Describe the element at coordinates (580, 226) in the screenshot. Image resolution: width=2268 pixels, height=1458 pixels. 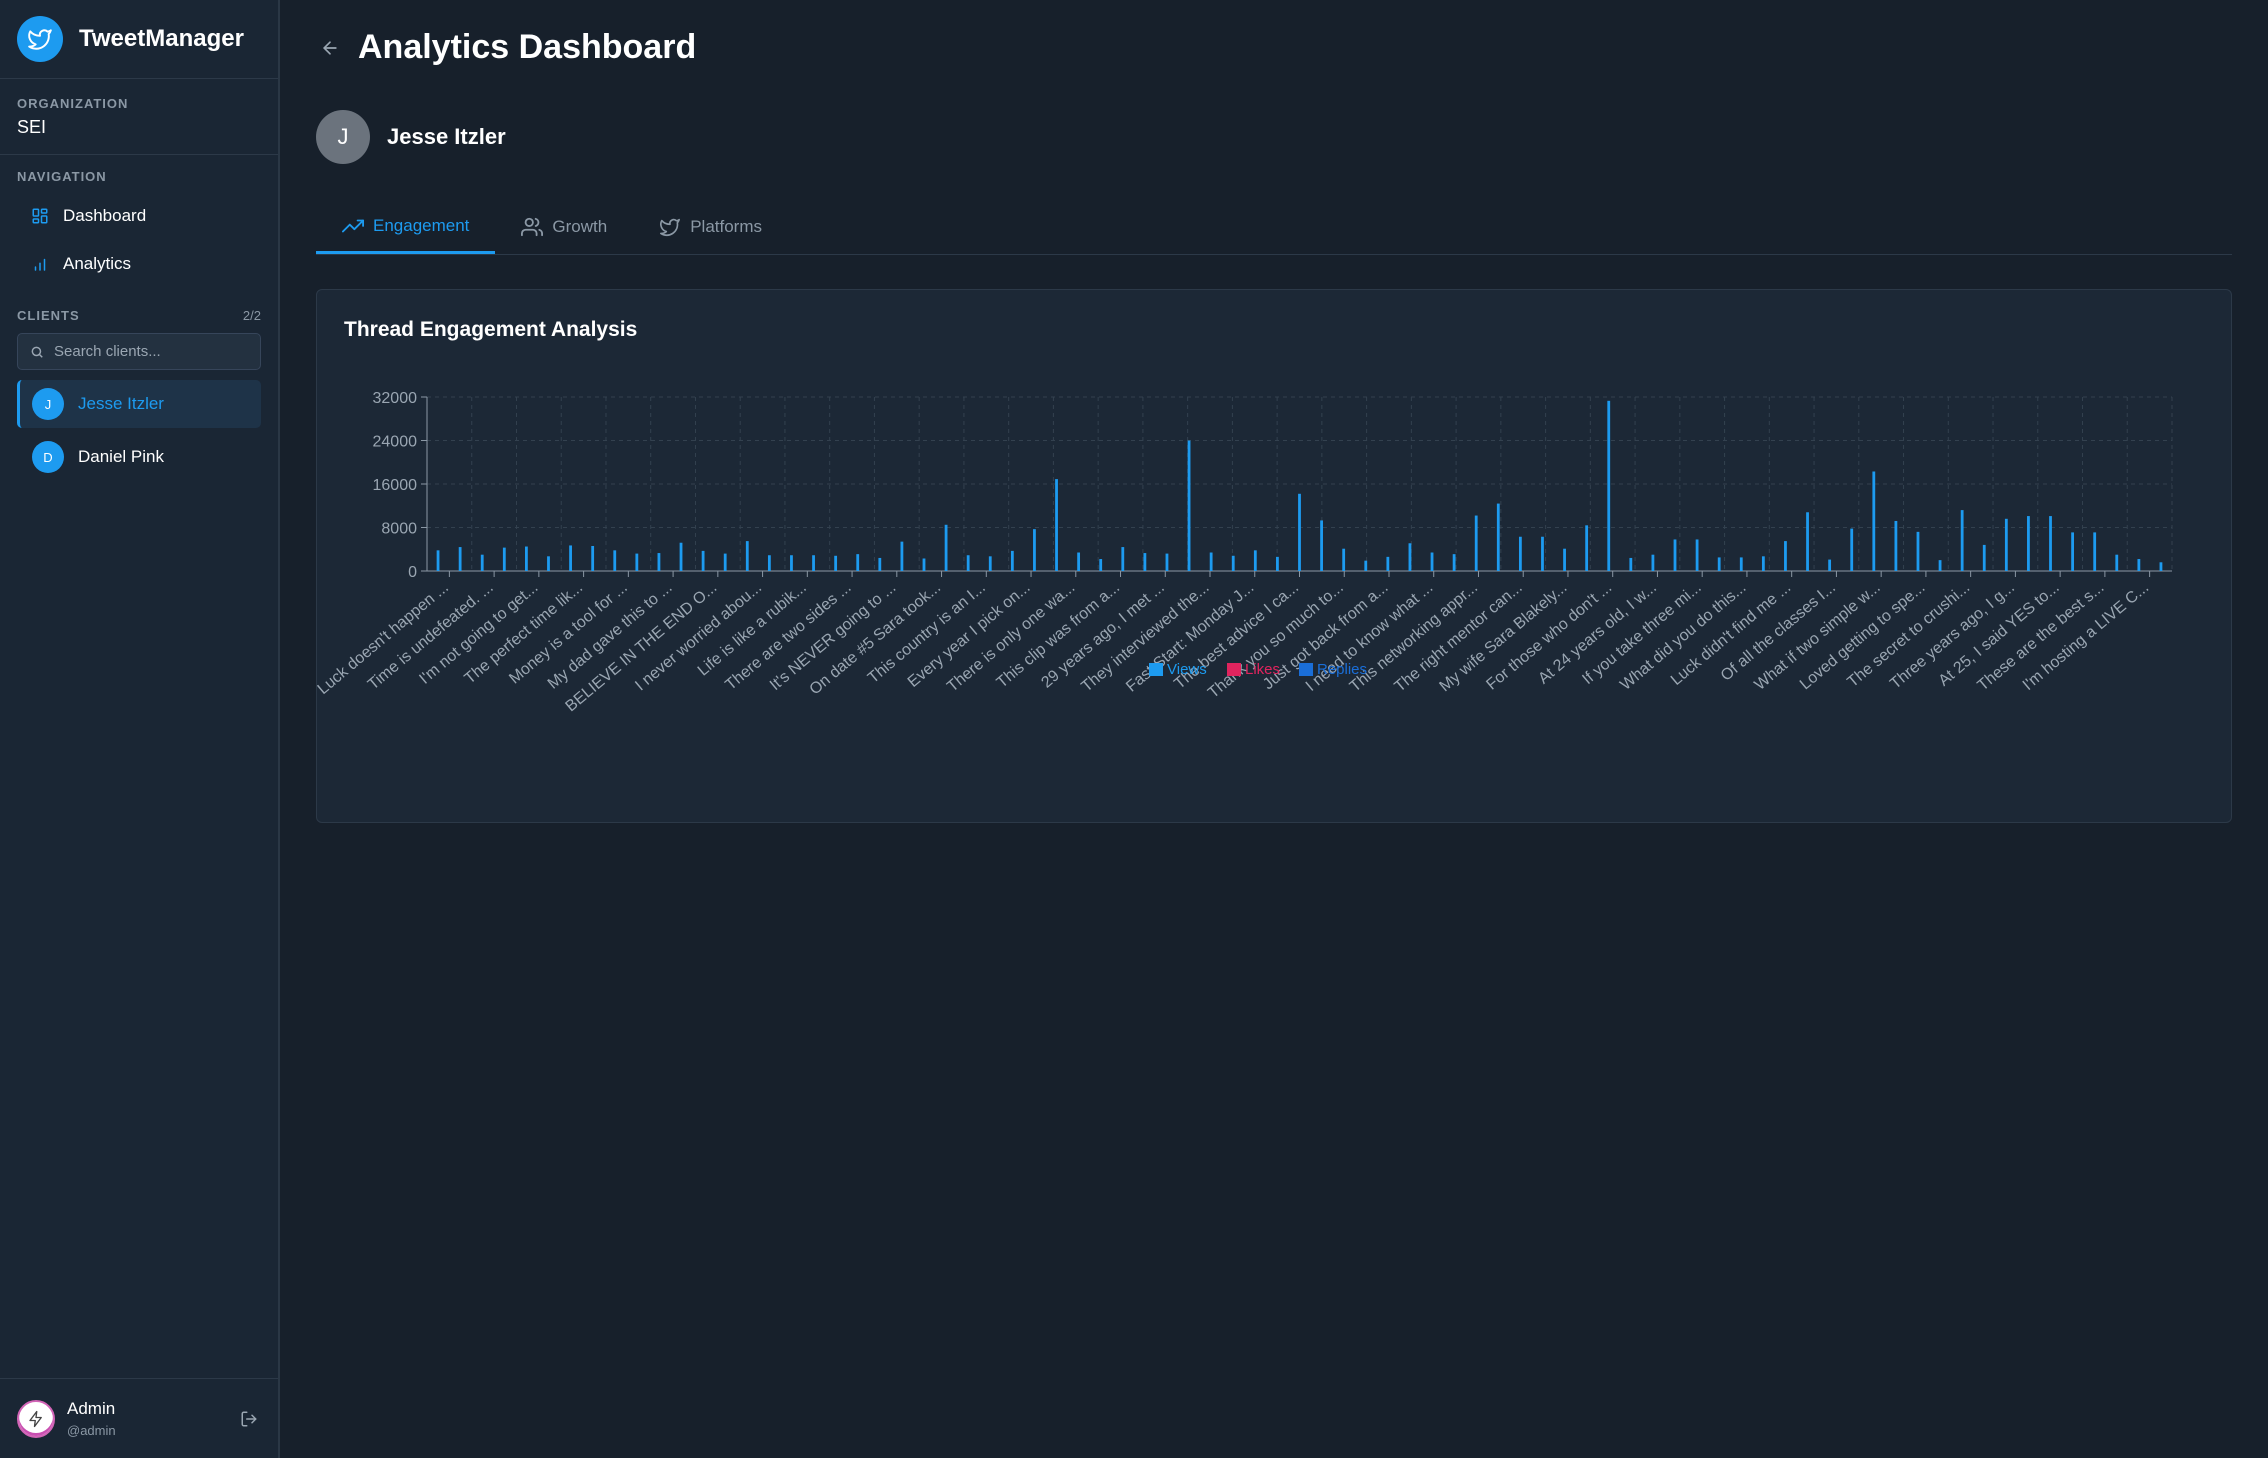
I see `tab-label: Growth` at that location.